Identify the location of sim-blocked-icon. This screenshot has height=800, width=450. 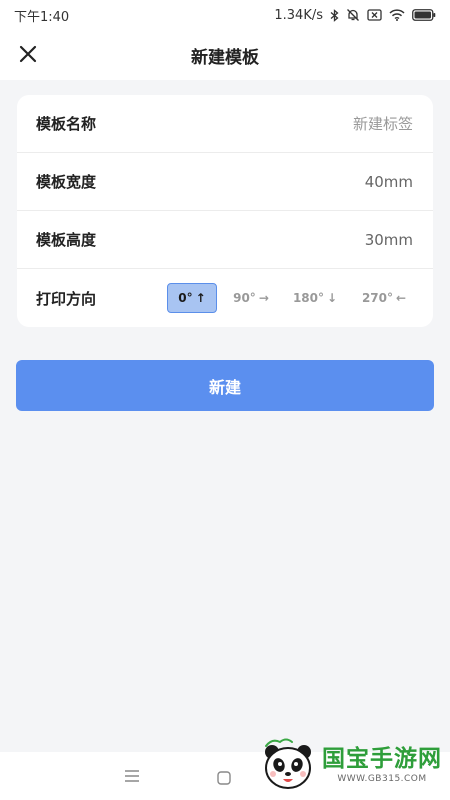
(374, 15).